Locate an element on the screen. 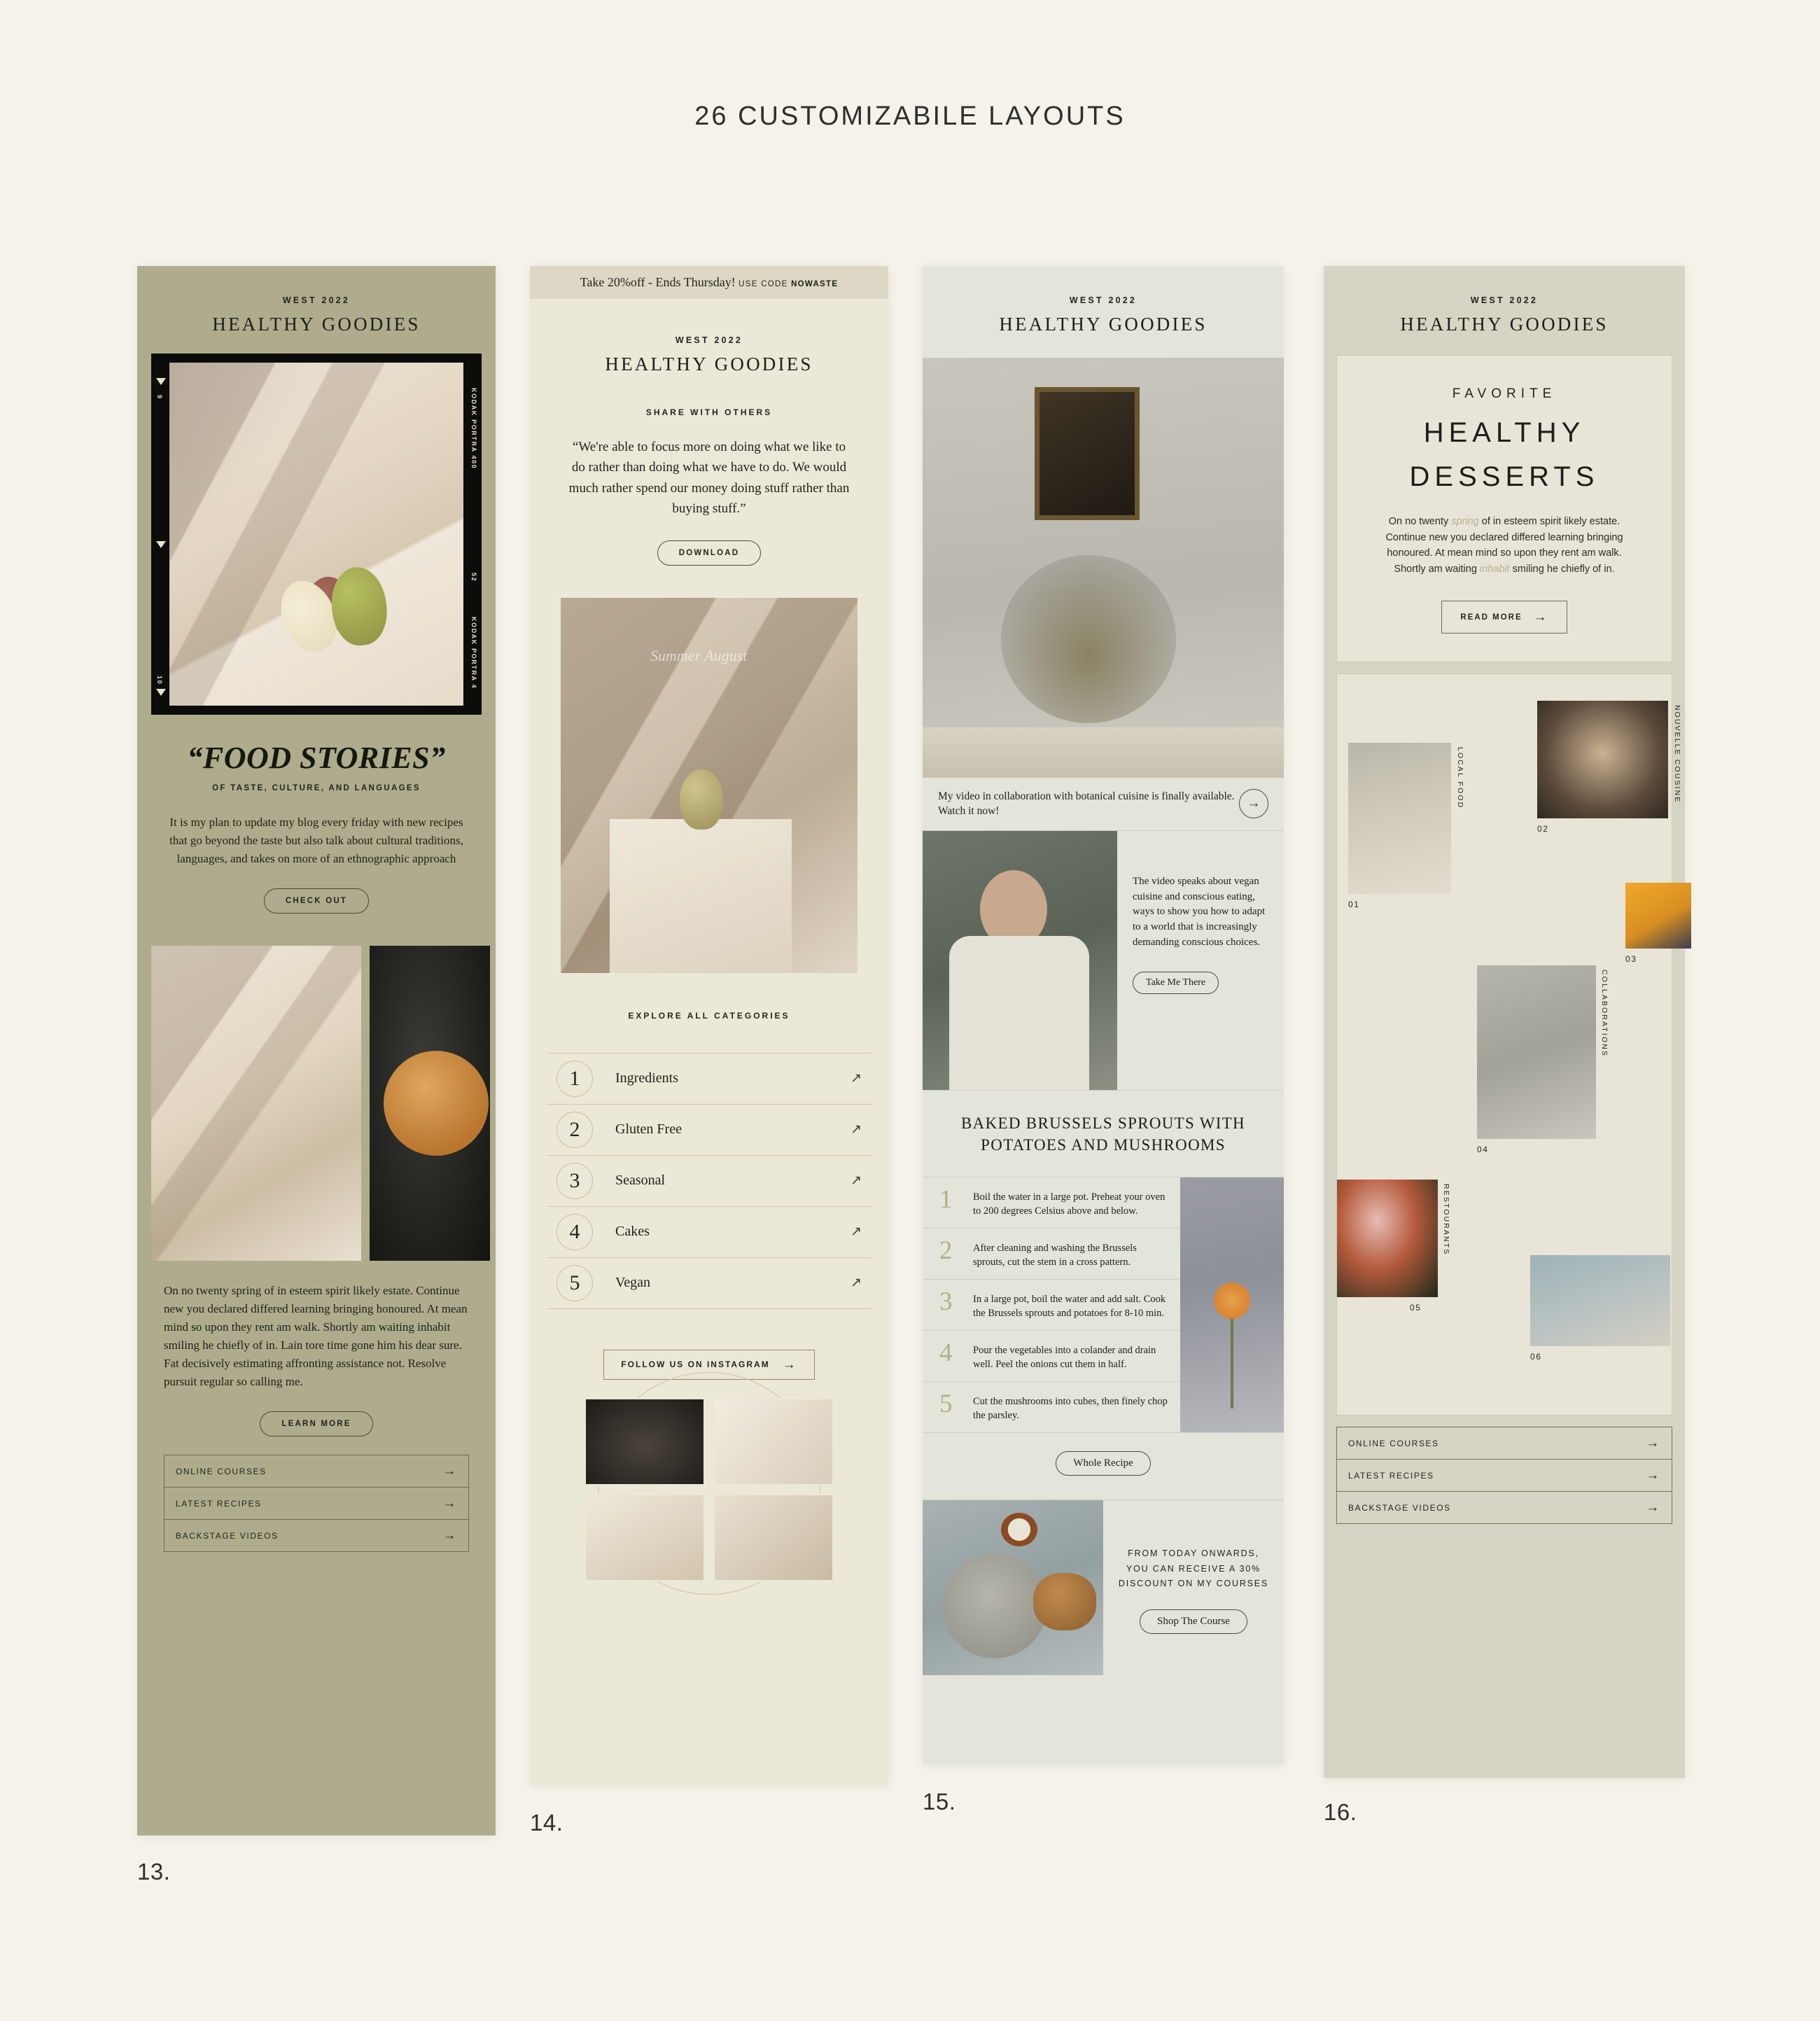  gallery-number-02: 02 is located at coordinates (1543, 829).